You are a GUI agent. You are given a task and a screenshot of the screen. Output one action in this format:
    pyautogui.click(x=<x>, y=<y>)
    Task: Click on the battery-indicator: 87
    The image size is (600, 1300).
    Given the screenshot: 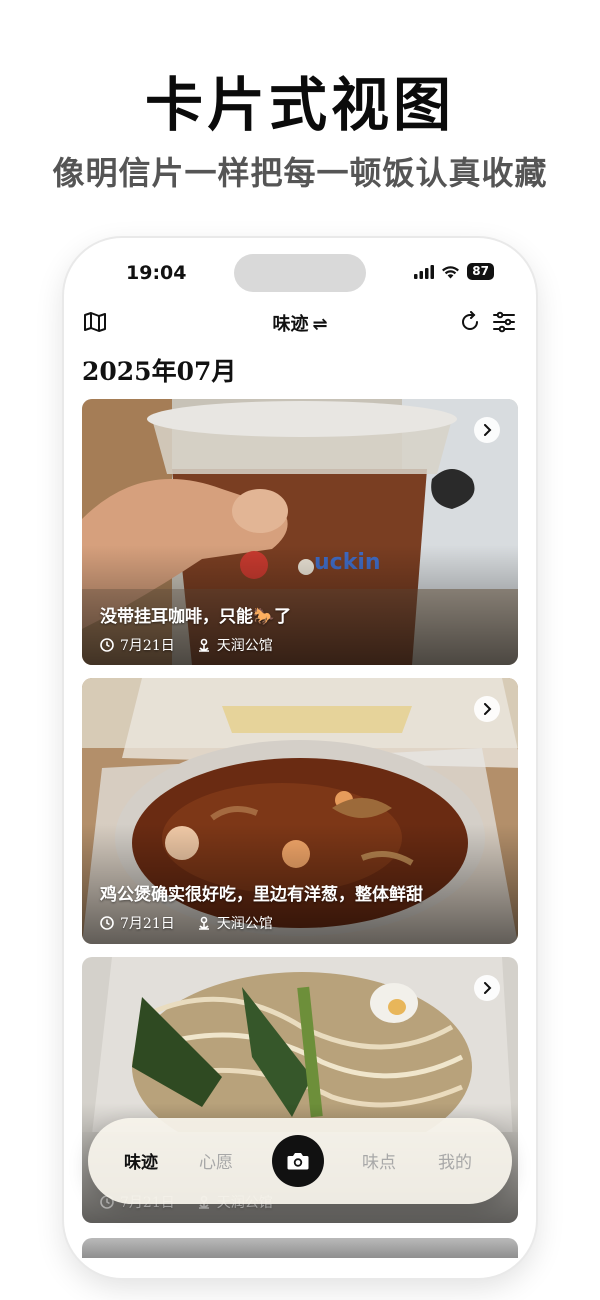 What is the action you would take?
    pyautogui.click(x=480, y=271)
    